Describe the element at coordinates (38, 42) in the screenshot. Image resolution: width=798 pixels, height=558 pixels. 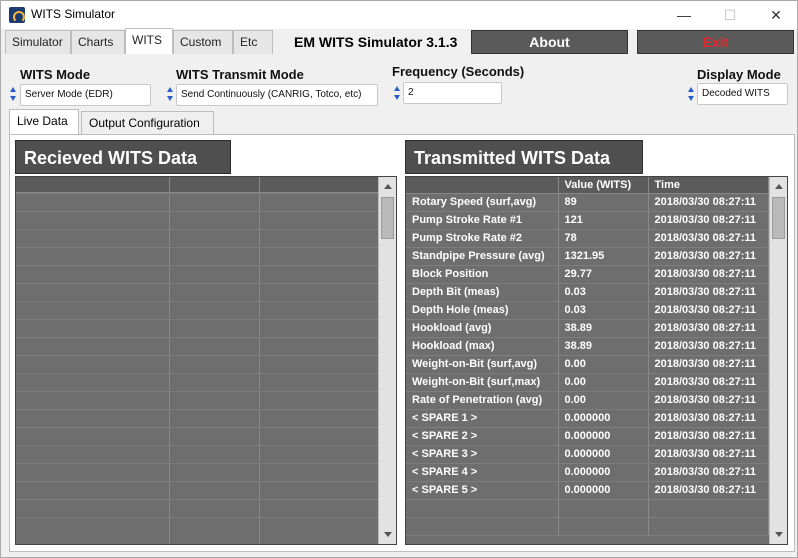
I see `tab-simulator: Simulator` at that location.